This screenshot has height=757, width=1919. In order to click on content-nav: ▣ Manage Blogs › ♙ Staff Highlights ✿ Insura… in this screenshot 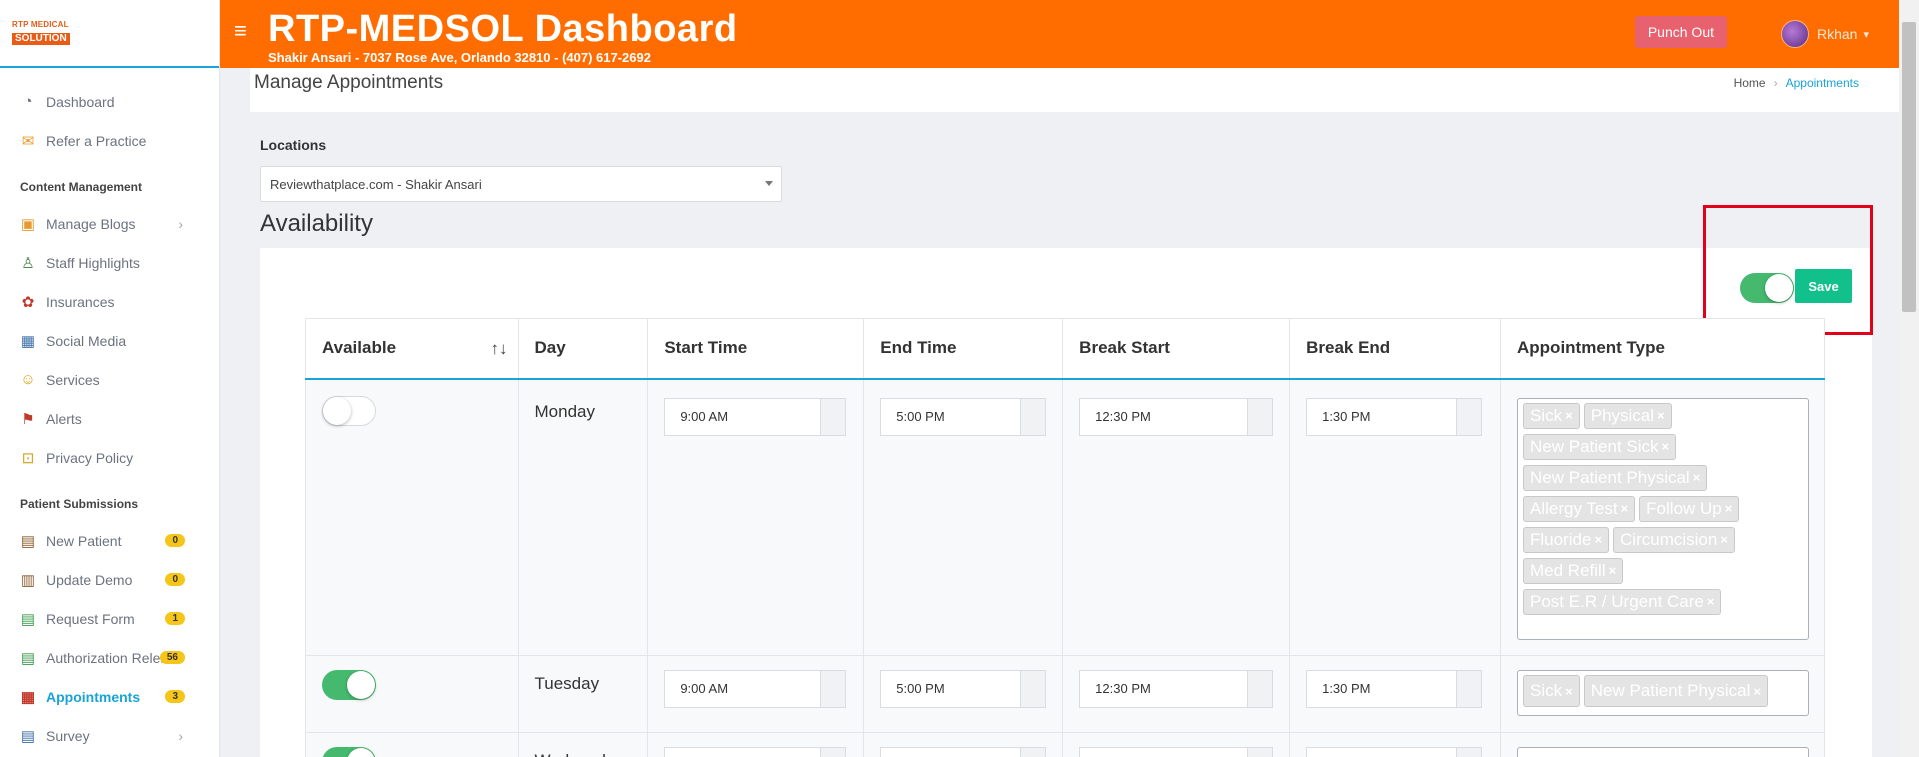, I will do `click(109, 339)`.